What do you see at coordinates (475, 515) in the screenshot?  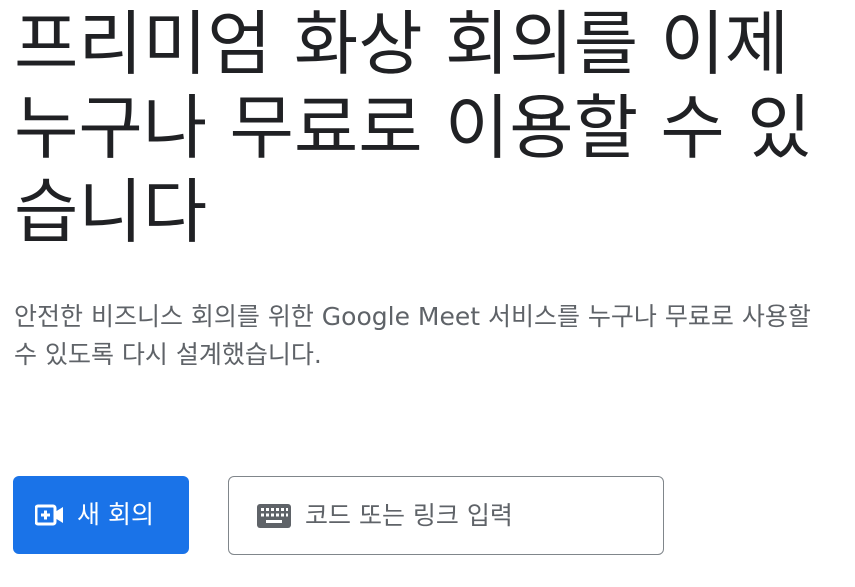 I see `meeting-code-input` at bounding box center [475, 515].